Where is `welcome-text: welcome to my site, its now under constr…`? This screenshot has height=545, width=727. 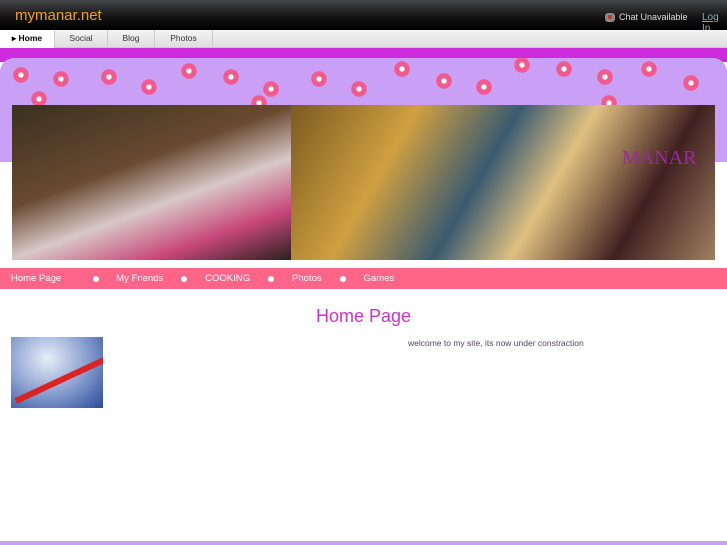
welcome-text: welcome to my site, its now under constr… is located at coordinates (496, 343).